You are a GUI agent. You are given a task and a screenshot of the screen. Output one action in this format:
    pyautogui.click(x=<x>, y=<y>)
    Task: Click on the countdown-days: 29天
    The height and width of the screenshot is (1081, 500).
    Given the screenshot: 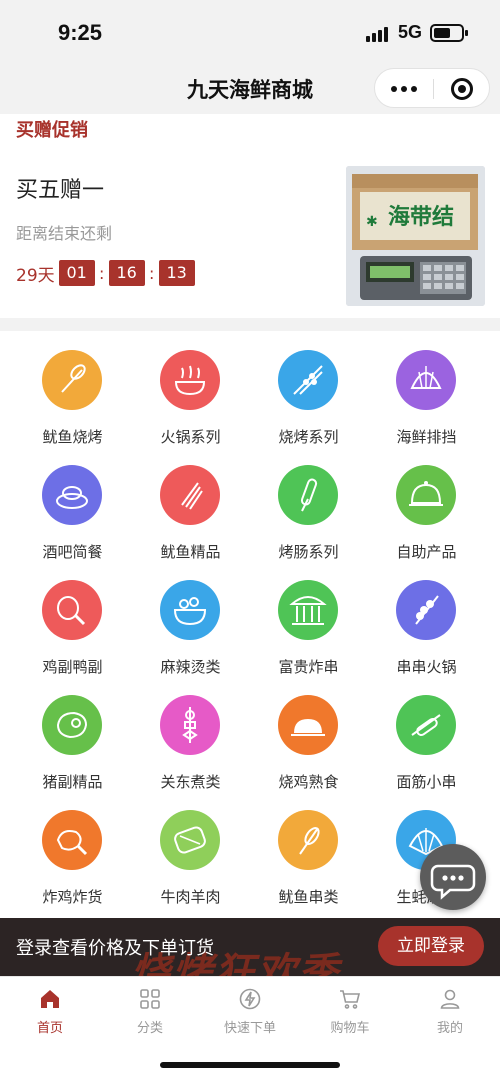 What is the action you would take?
    pyautogui.click(x=35, y=275)
    